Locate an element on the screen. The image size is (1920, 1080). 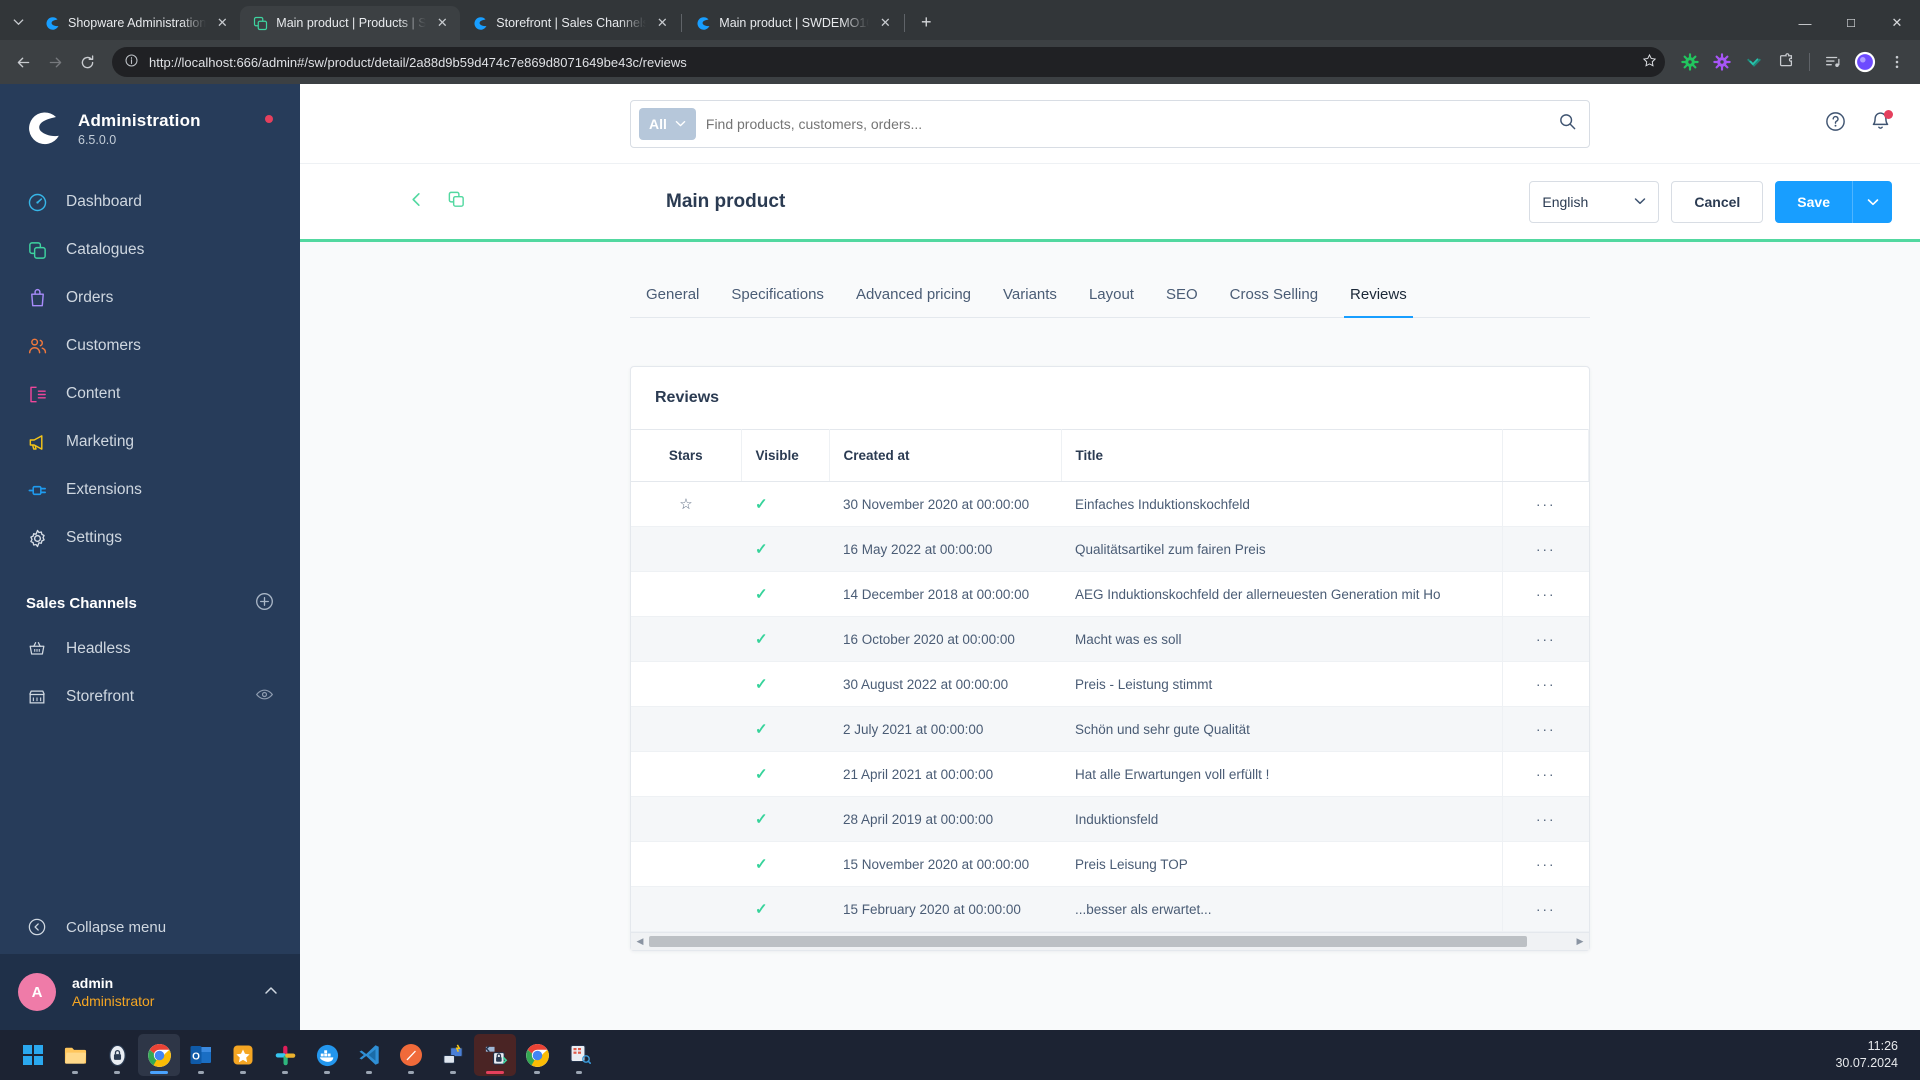
minimize-window-button: — is located at coordinates (1805, 23).